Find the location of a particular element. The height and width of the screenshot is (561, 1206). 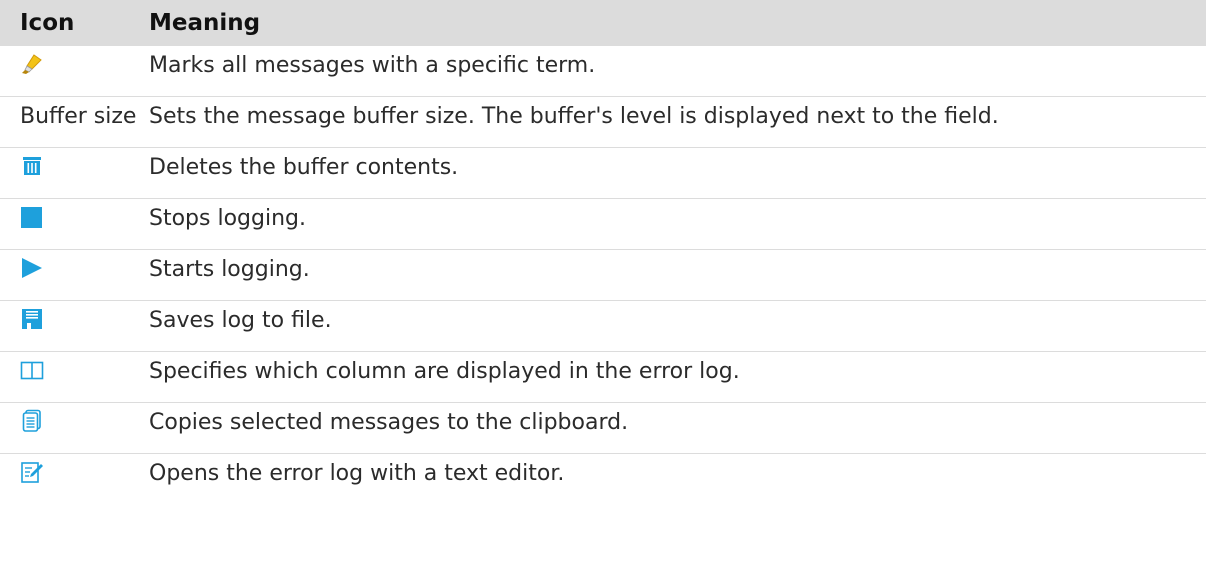

table-row: Marks all messages with a specific term. is located at coordinates (603, 71).